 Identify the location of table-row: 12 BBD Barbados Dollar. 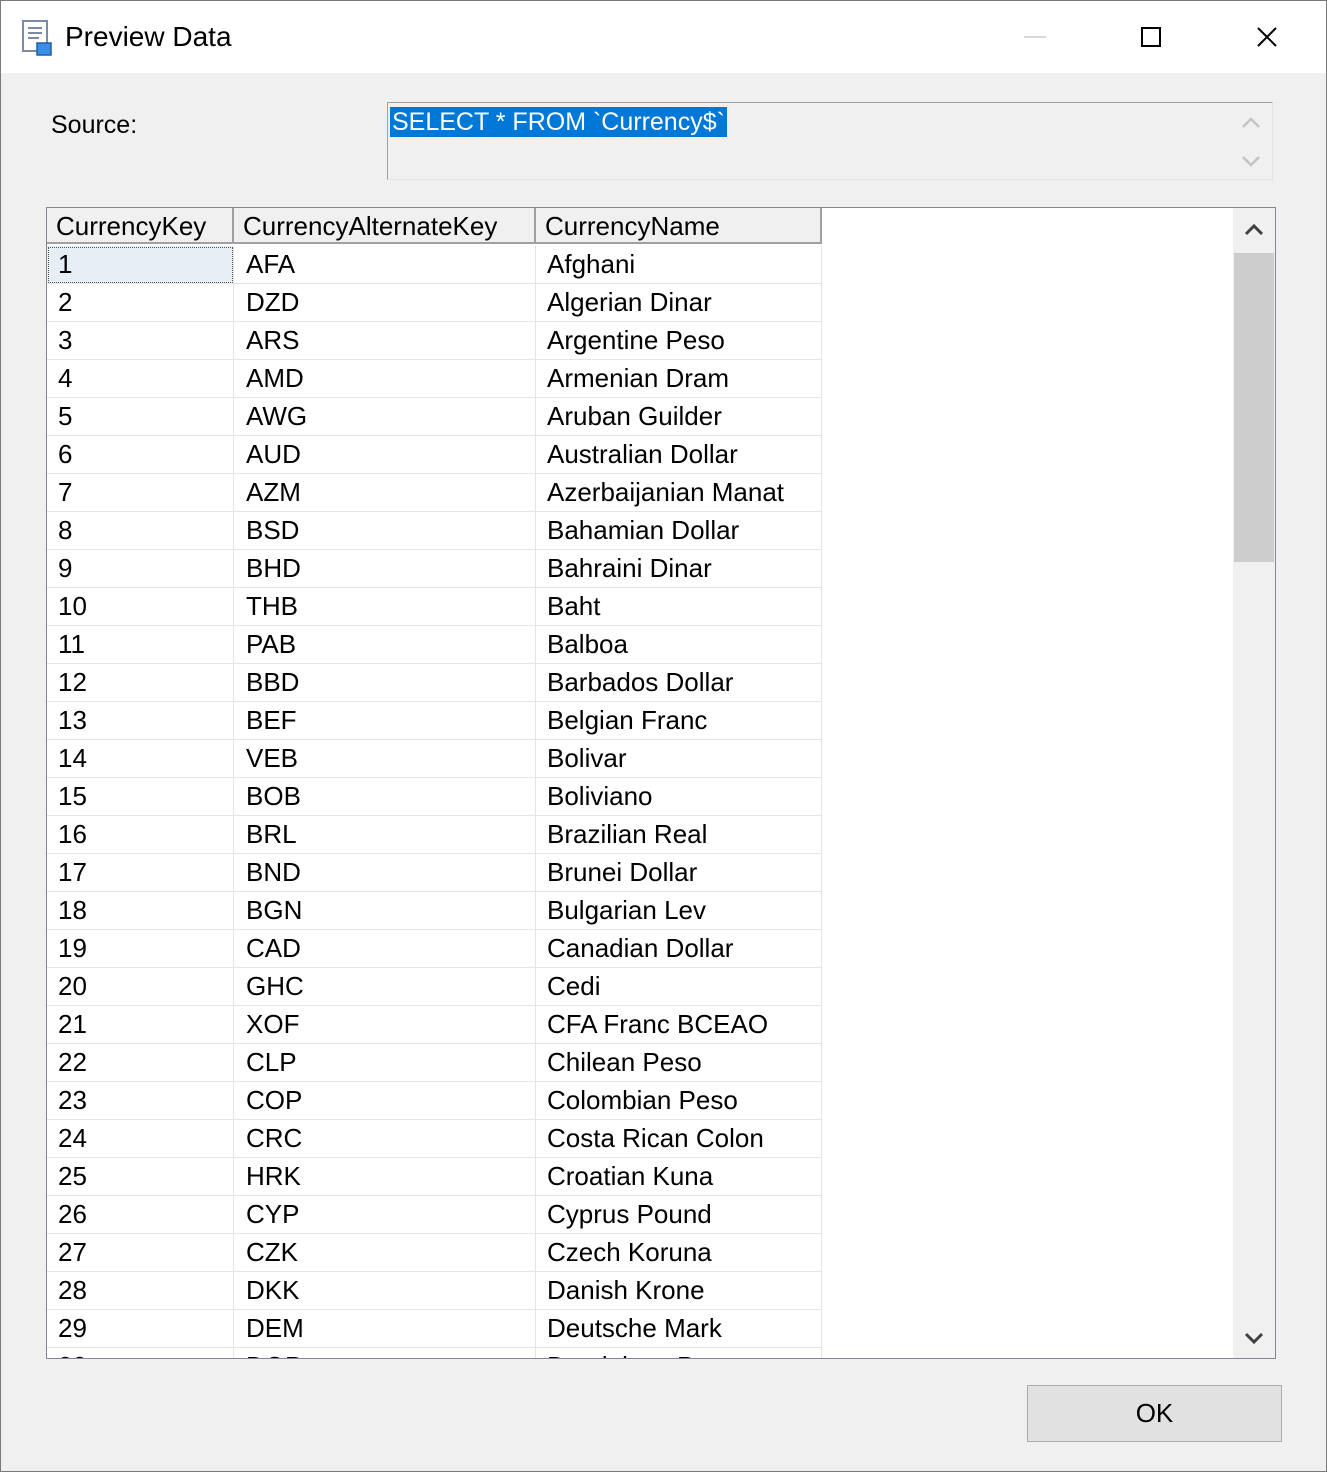
(434, 683).